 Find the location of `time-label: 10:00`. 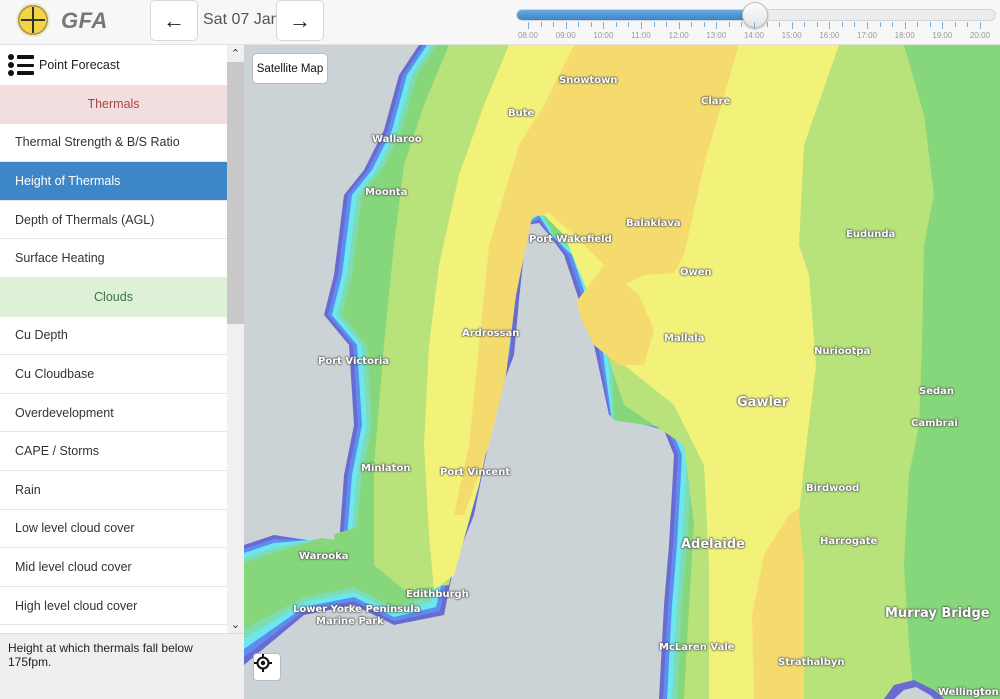

time-label: 10:00 is located at coordinates (603, 35).